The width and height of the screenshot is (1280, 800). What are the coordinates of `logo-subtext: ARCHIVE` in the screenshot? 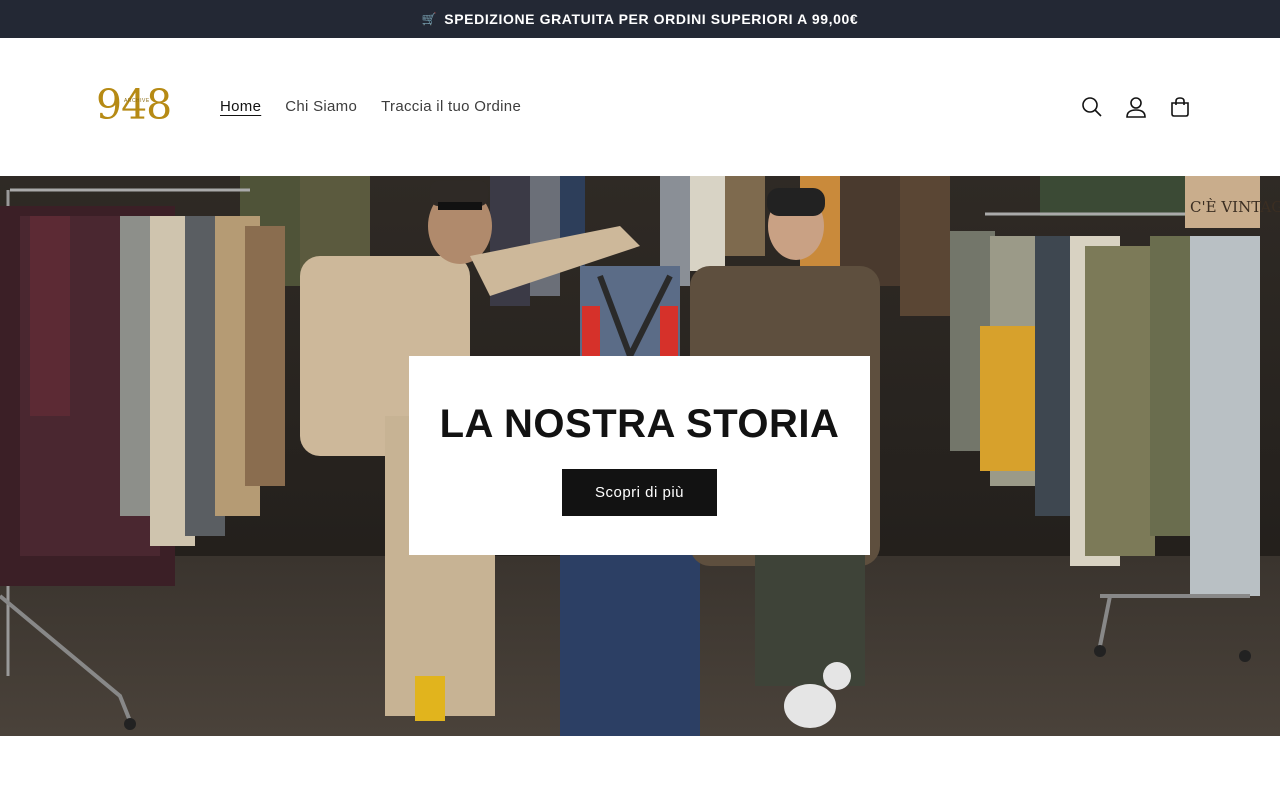 It's located at (137, 101).